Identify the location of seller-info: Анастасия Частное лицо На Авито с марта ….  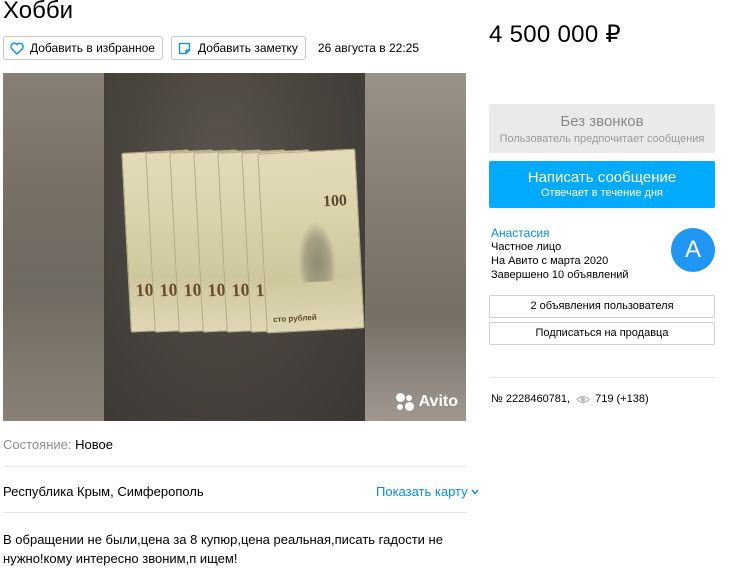
(560, 254).